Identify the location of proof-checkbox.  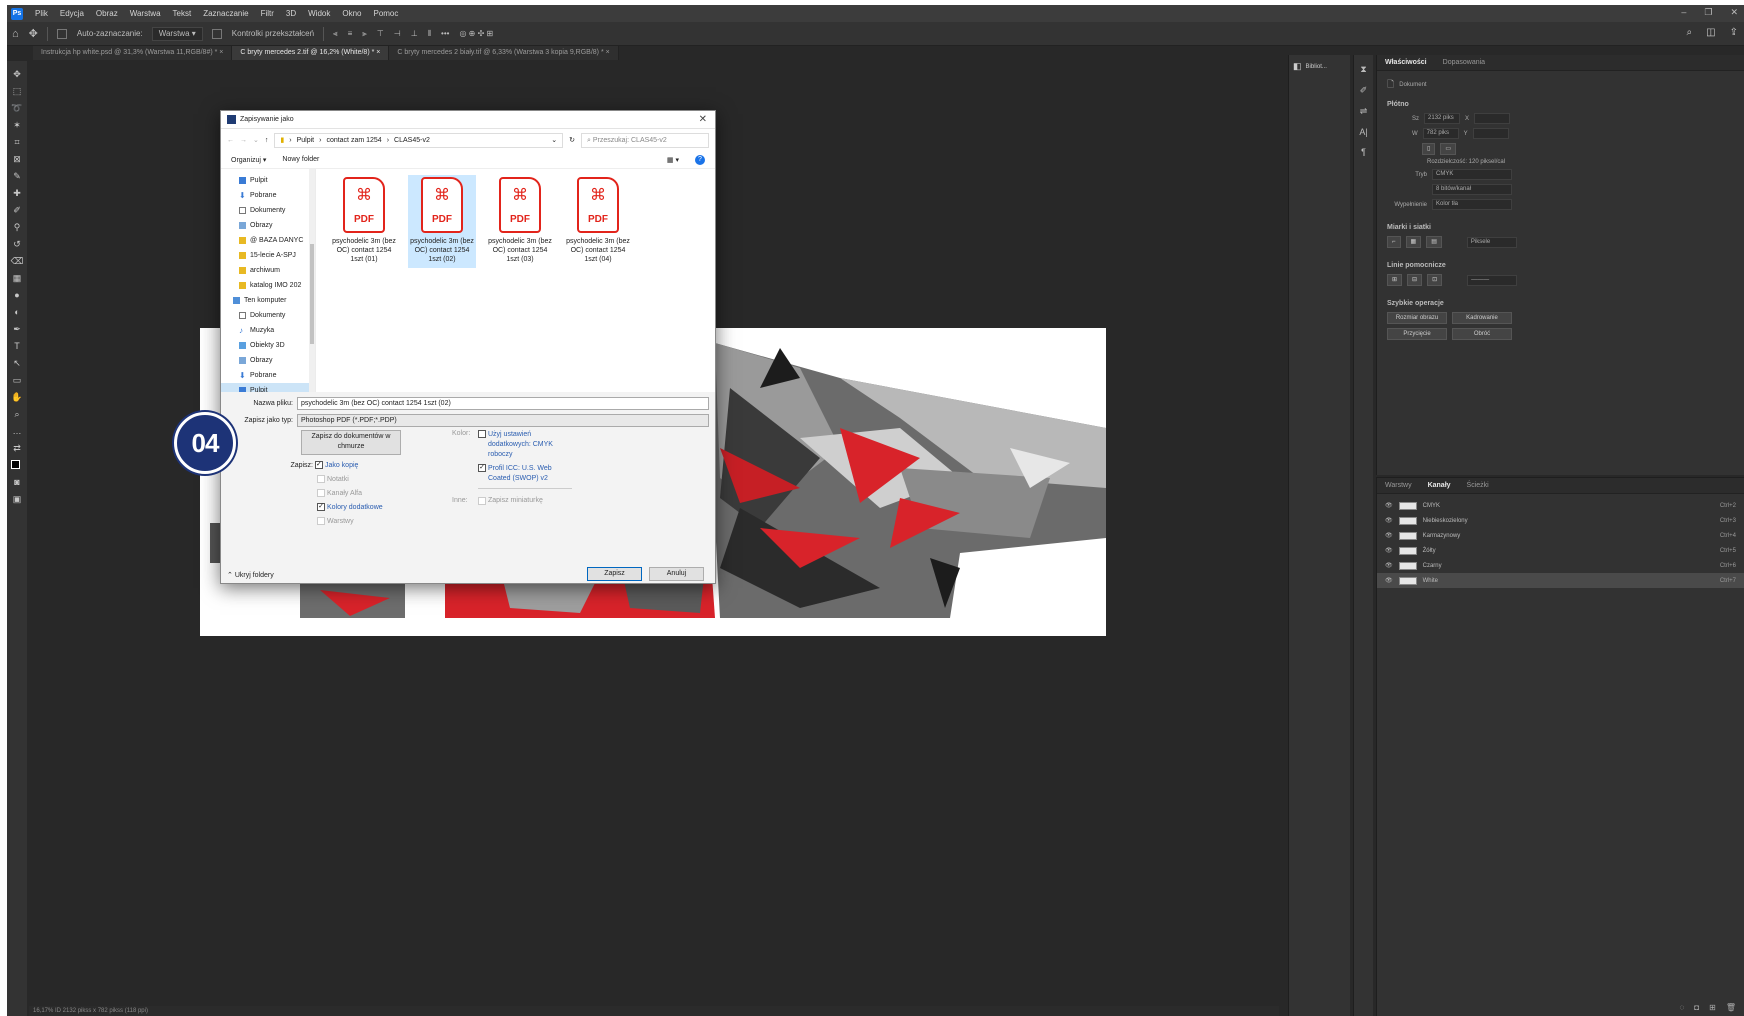
(482, 434).